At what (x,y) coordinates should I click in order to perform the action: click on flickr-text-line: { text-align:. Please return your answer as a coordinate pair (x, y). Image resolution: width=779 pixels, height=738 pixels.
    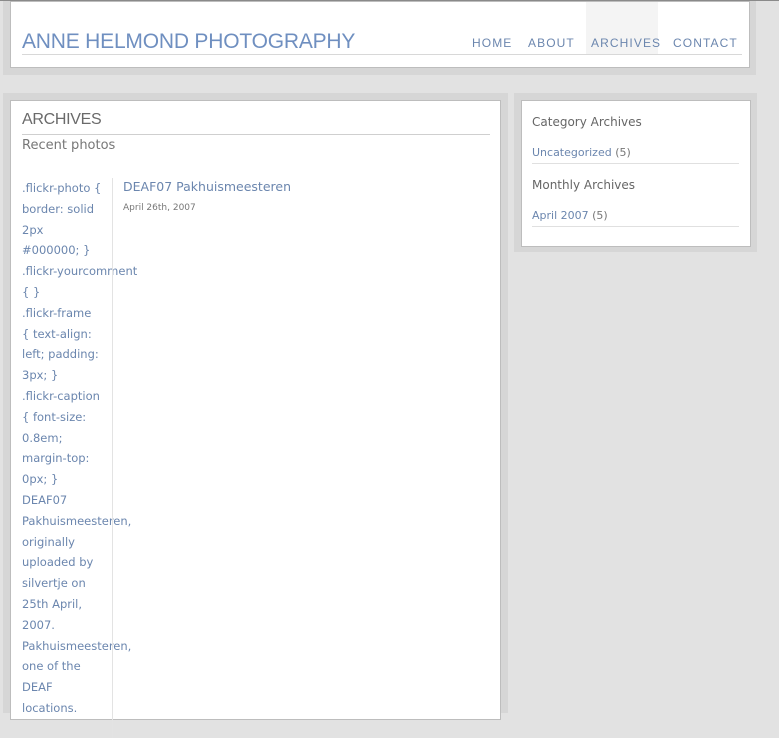
    Looking at the image, I should click on (57, 333).